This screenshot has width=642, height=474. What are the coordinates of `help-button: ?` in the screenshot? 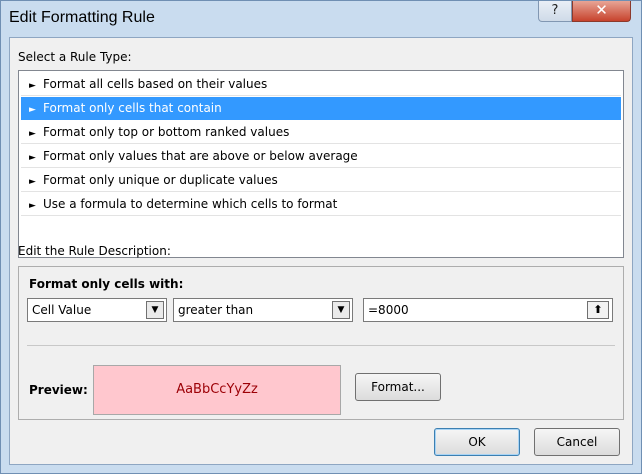 It's located at (555, 11).